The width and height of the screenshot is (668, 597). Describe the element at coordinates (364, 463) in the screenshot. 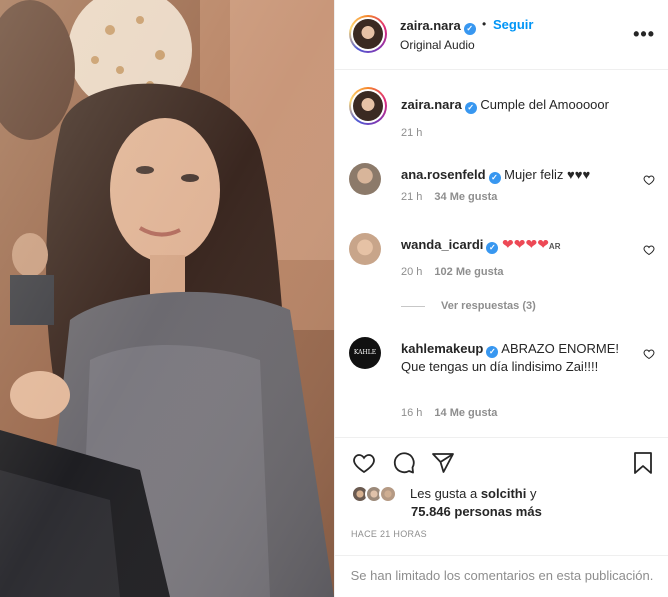

I see `heart-outline-icon` at that location.